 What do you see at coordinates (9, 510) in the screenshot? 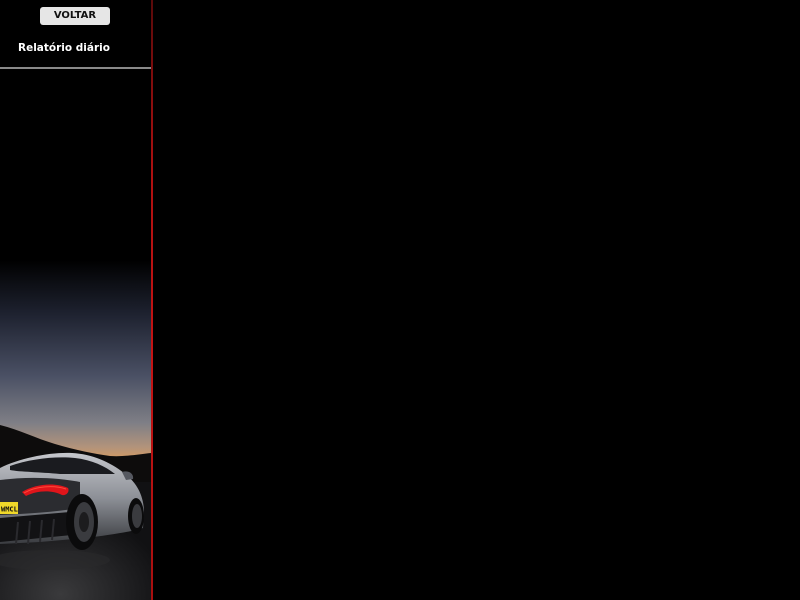
I see `svg-text: WMCL` at bounding box center [9, 510].